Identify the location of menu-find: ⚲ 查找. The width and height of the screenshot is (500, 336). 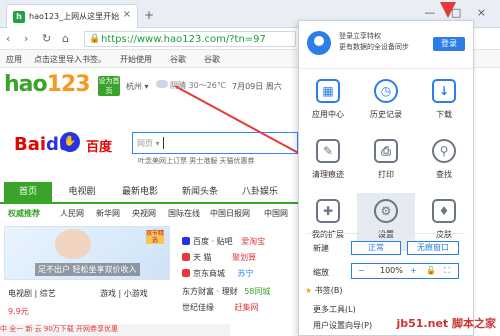
(444, 162).